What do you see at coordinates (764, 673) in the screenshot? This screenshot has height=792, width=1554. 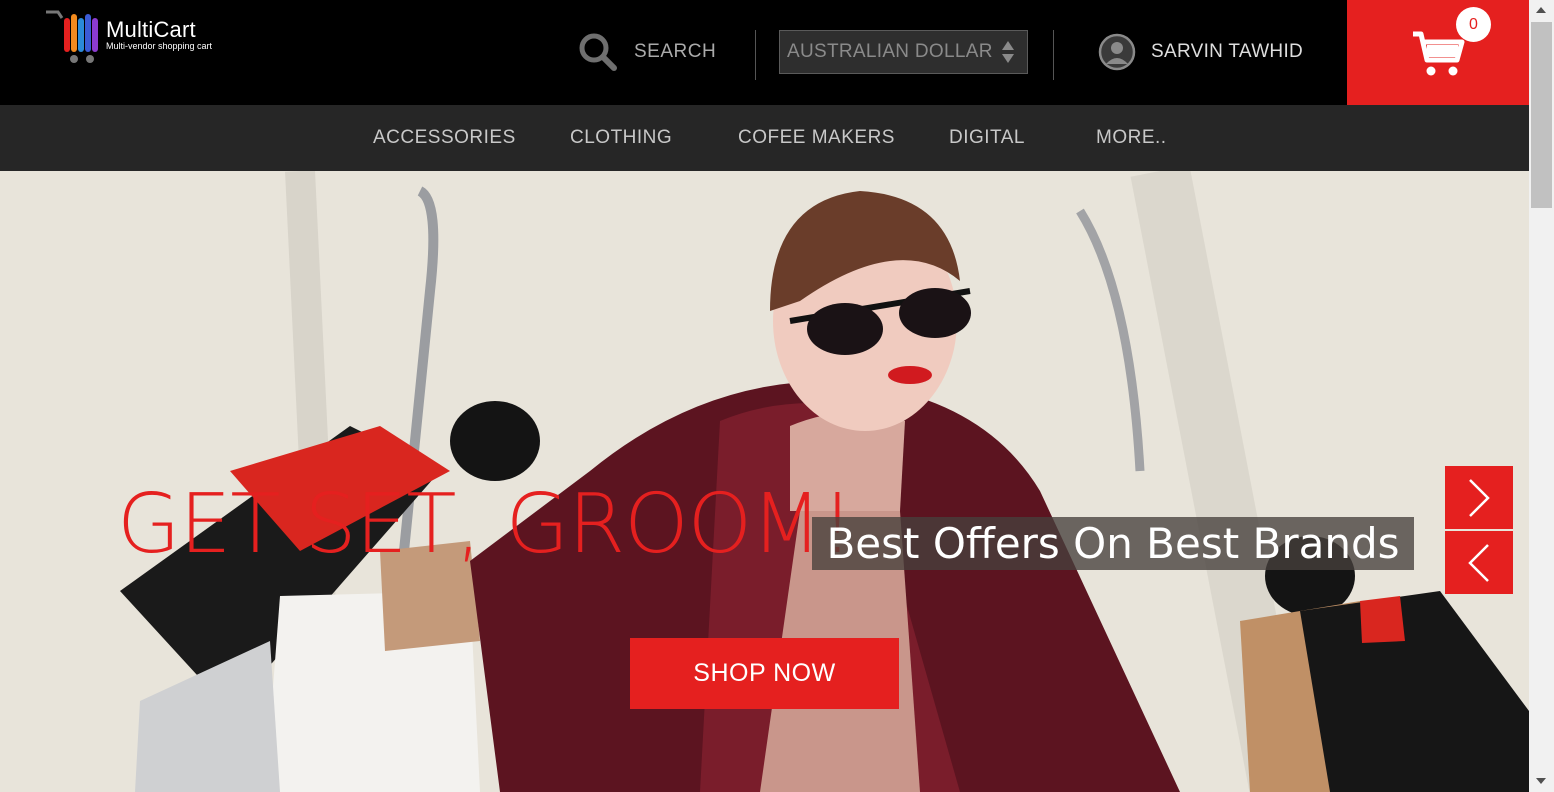 I see `shop-now-button: SHOP NOW` at bounding box center [764, 673].